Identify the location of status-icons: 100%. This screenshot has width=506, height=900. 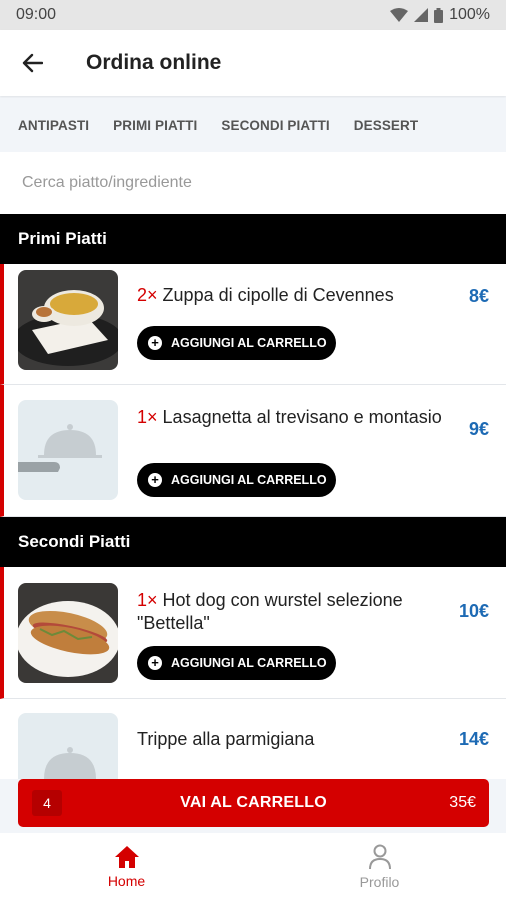
(440, 15).